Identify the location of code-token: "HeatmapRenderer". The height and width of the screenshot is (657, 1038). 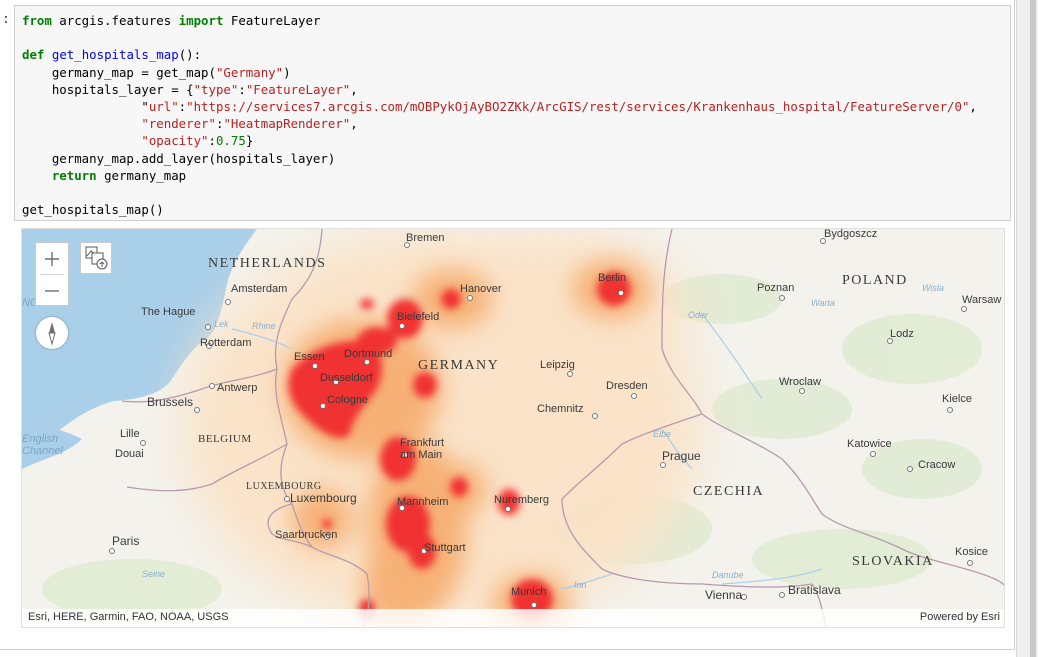
(287, 124).